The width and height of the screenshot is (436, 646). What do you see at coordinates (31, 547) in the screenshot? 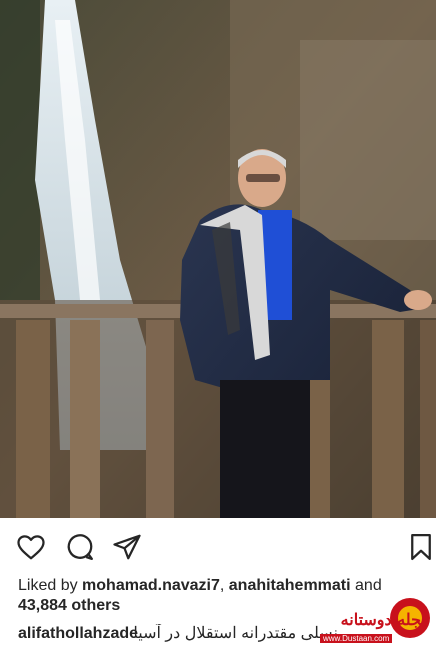
I see `heart-outline-icon` at bounding box center [31, 547].